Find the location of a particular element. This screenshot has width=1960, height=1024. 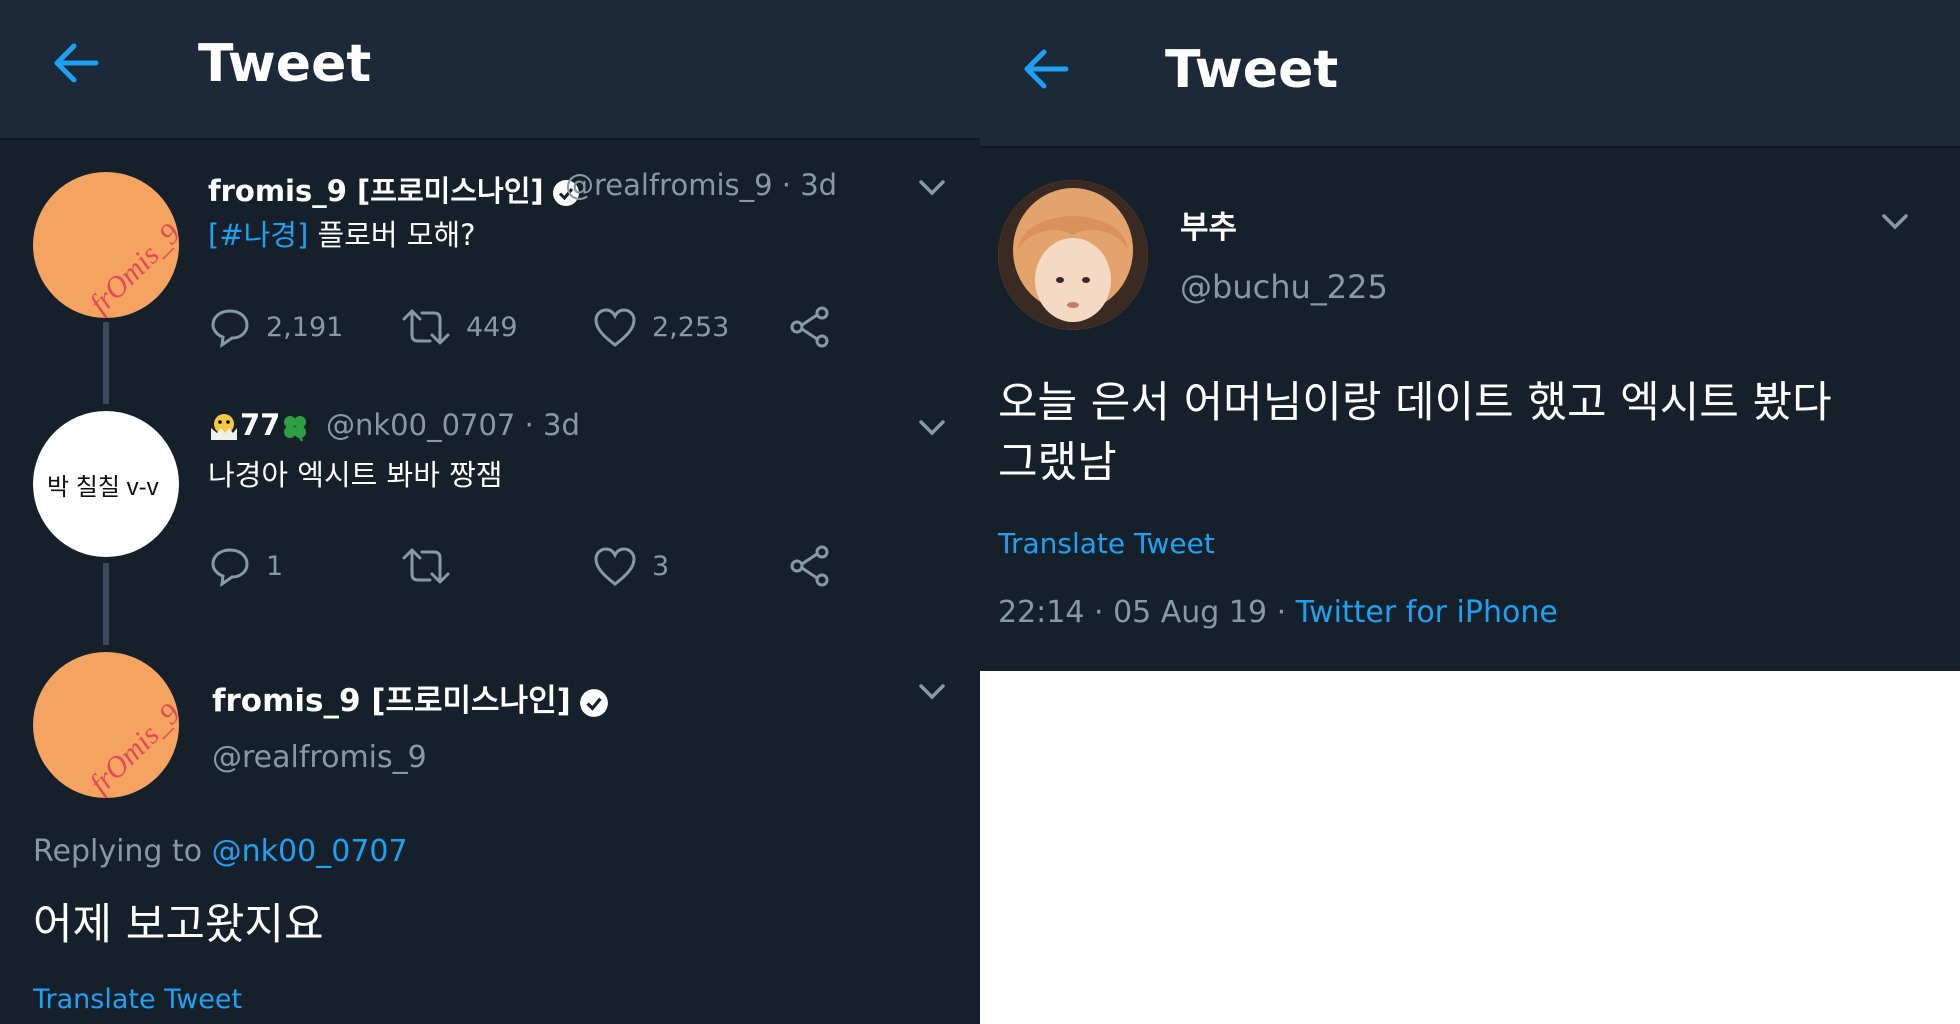

tweet-author-name: 77 is located at coordinates (259, 425).